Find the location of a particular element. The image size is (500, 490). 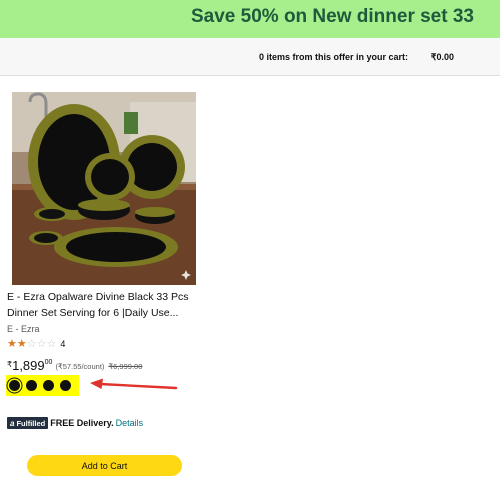

stars-empty: ☆☆☆ is located at coordinates (41, 344).